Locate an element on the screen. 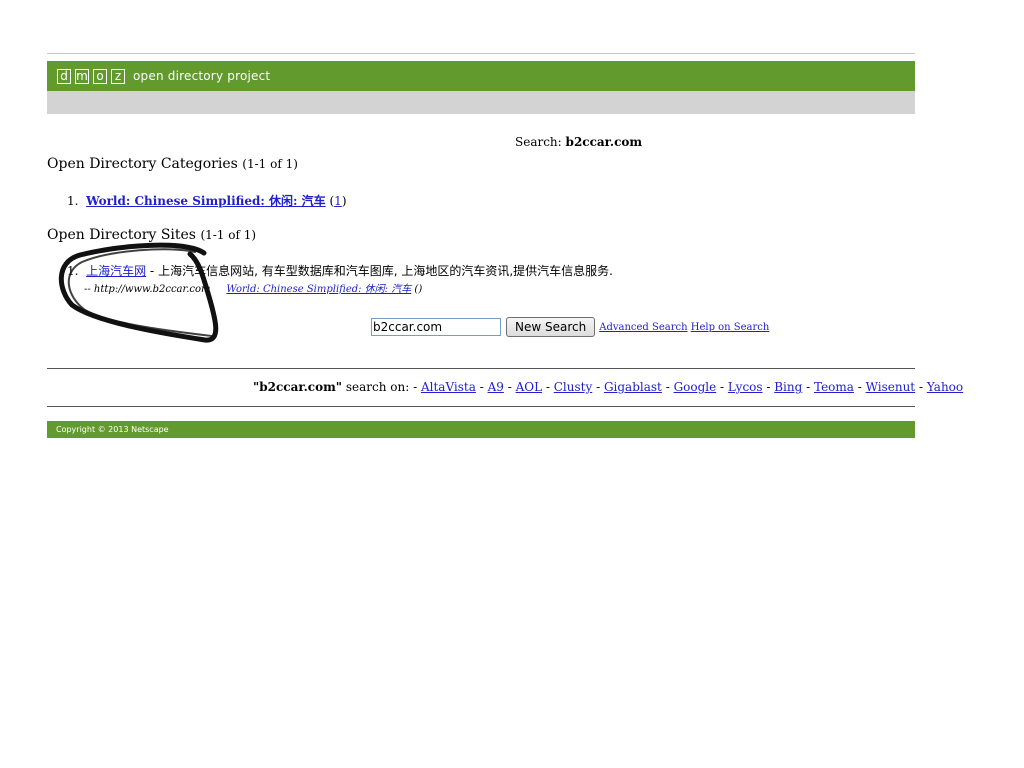  footer-bar: Copyright © 2013 Netscape is located at coordinates (481, 429).